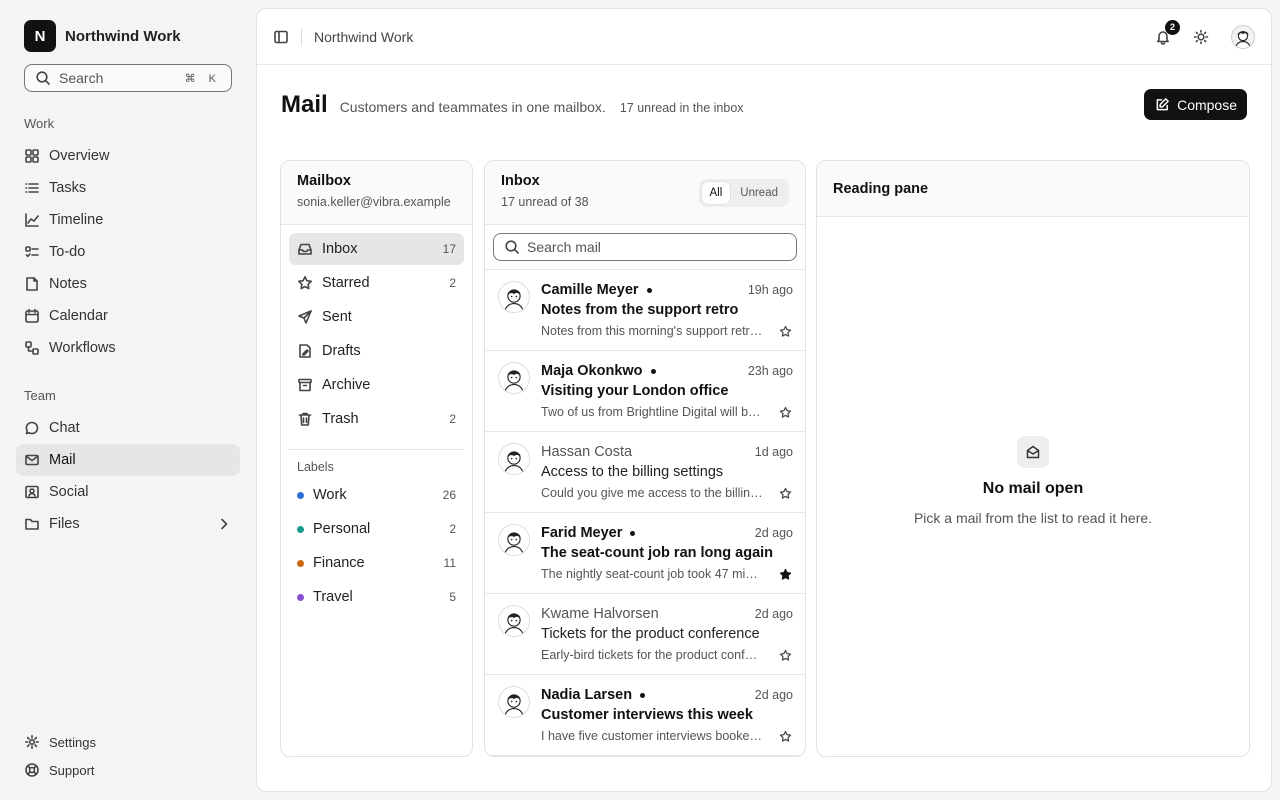 This screenshot has height=800, width=1280. Describe the element at coordinates (773, 695) in the screenshot. I see `mail-time: 2d ago` at that location.